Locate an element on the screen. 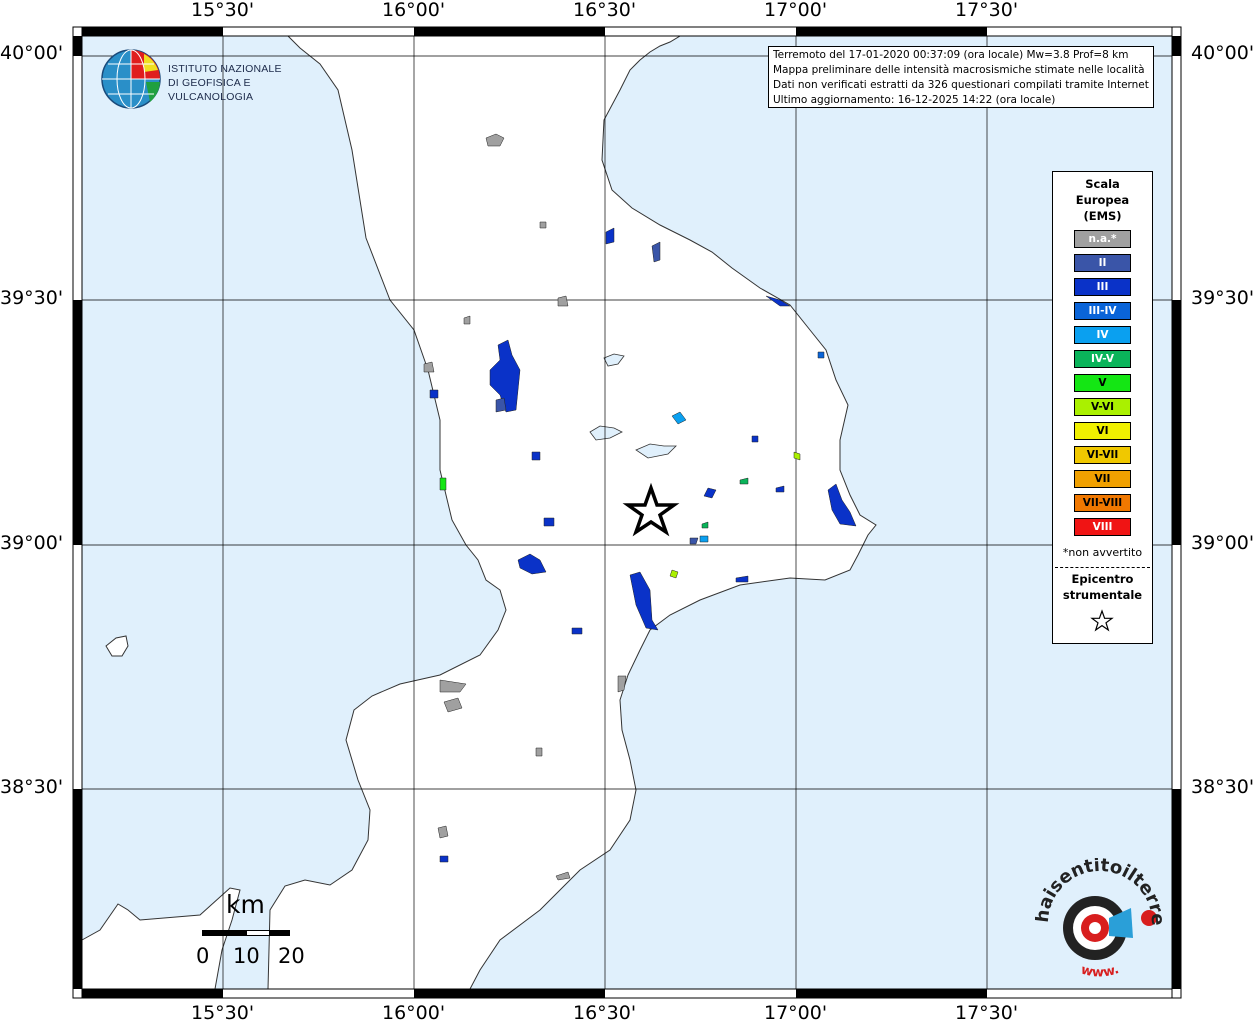 This screenshot has height=1024, width=1255. lat-label-left-4: 38°30' is located at coordinates (32, 787).